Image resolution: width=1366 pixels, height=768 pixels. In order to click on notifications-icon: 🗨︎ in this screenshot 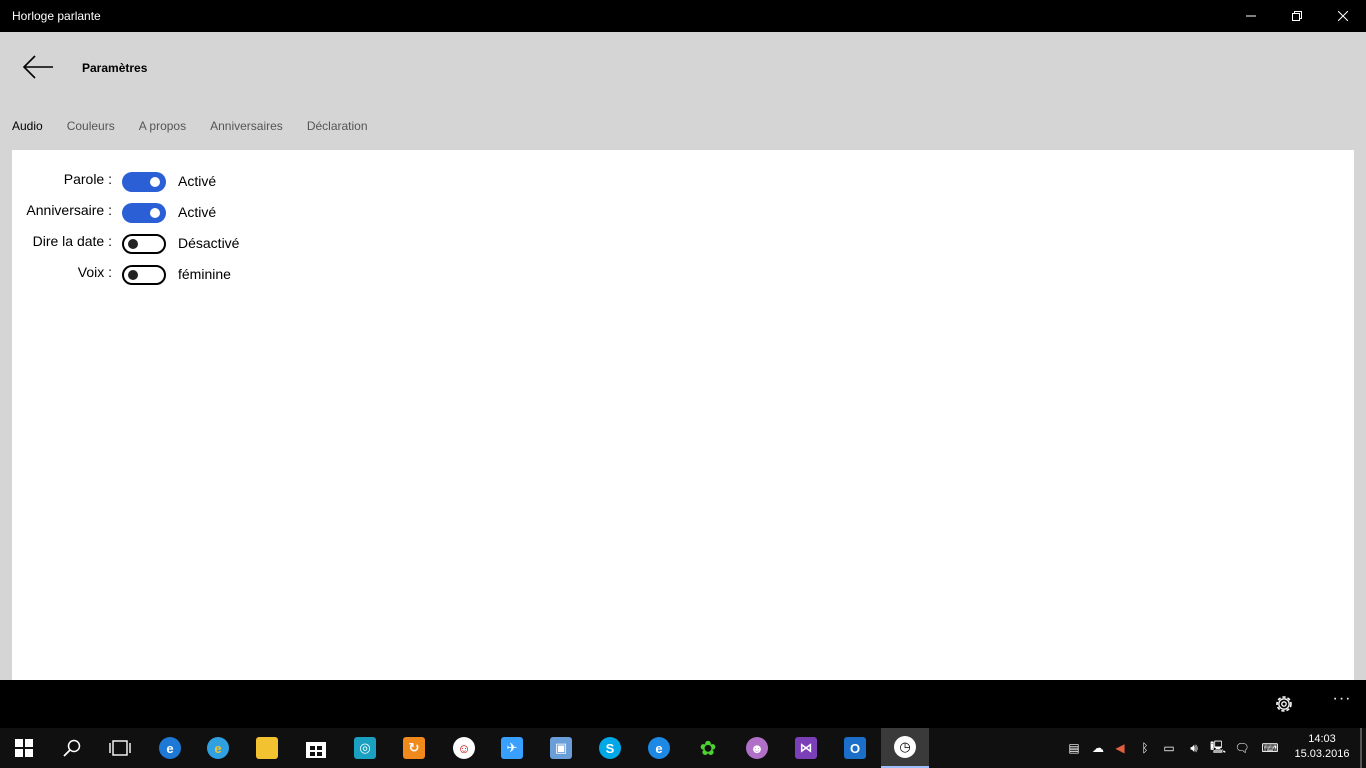, I will do `click(1242, 748)`.